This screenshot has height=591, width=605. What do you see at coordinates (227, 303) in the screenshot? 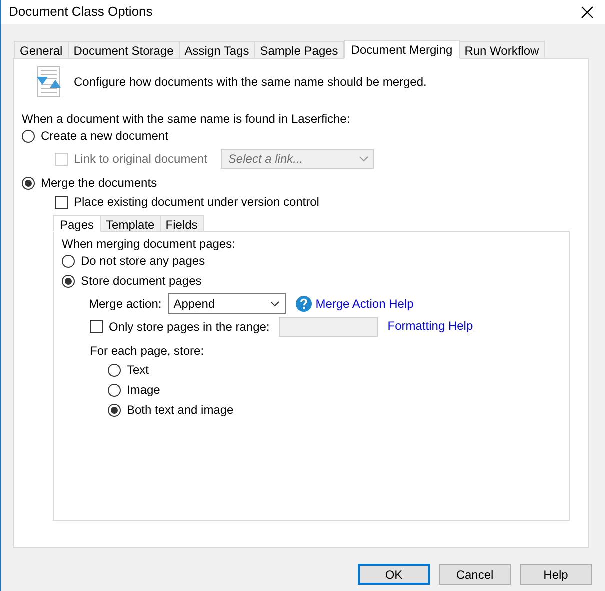
I see `merge-action-dropdown: Append` at bounding box center [227, 303].